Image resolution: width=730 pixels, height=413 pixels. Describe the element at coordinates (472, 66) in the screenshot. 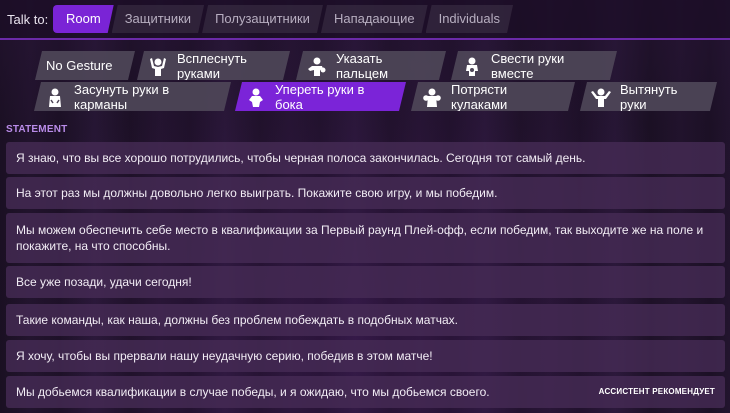

I see `hands-together-icon` at that location.